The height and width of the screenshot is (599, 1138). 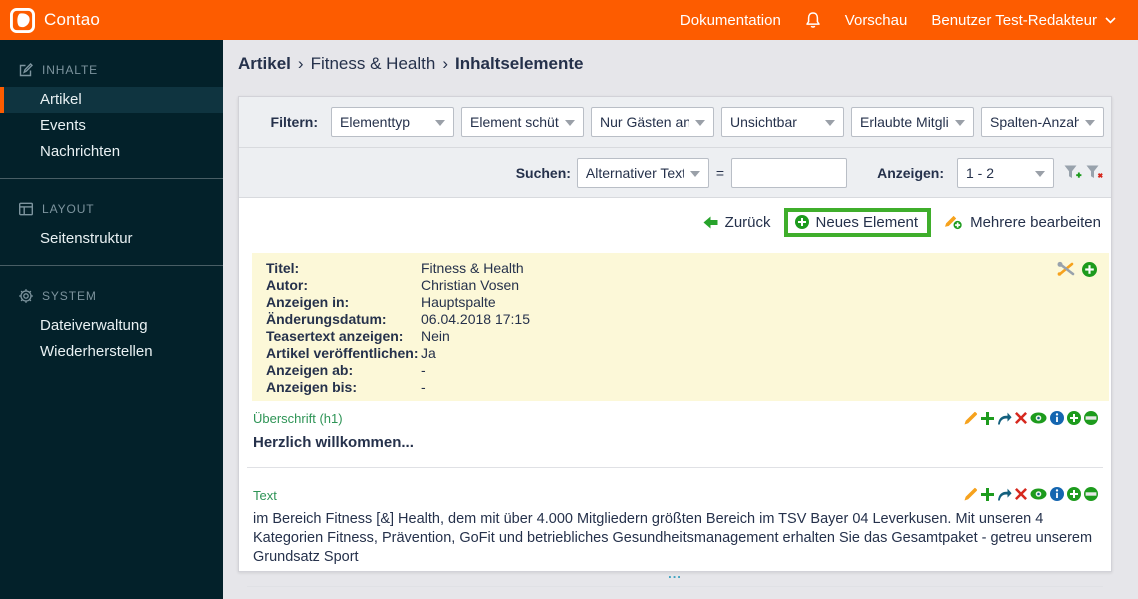 I want to click on info-row: Änderungsdatum: 06.04.2018 17:15, so click(x=680, y=319).